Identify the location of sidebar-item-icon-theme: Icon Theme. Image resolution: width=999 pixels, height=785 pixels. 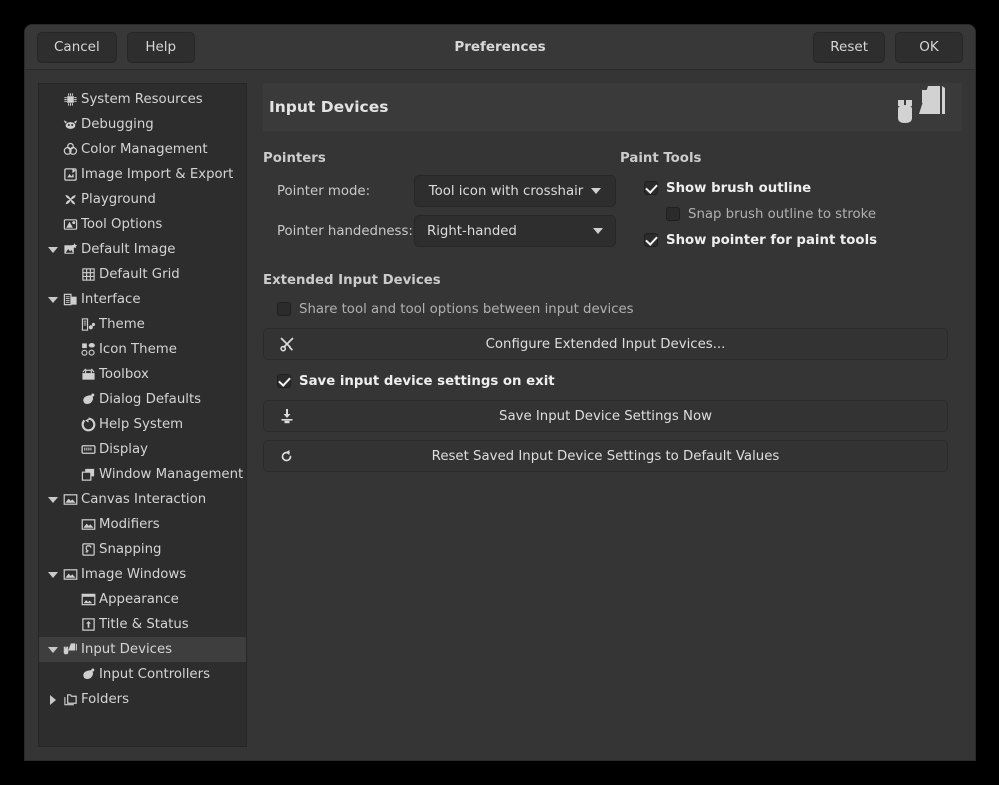
(142, 349).